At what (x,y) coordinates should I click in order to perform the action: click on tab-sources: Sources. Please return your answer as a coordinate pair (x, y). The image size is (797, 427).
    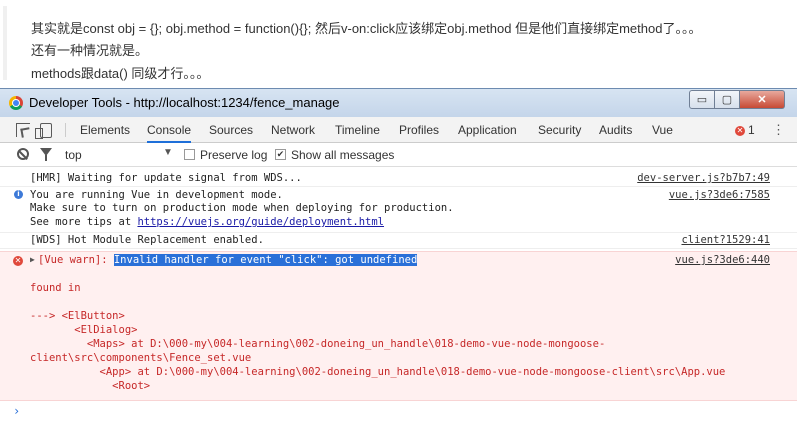
    Looking at the image, I should click on (231, 130).